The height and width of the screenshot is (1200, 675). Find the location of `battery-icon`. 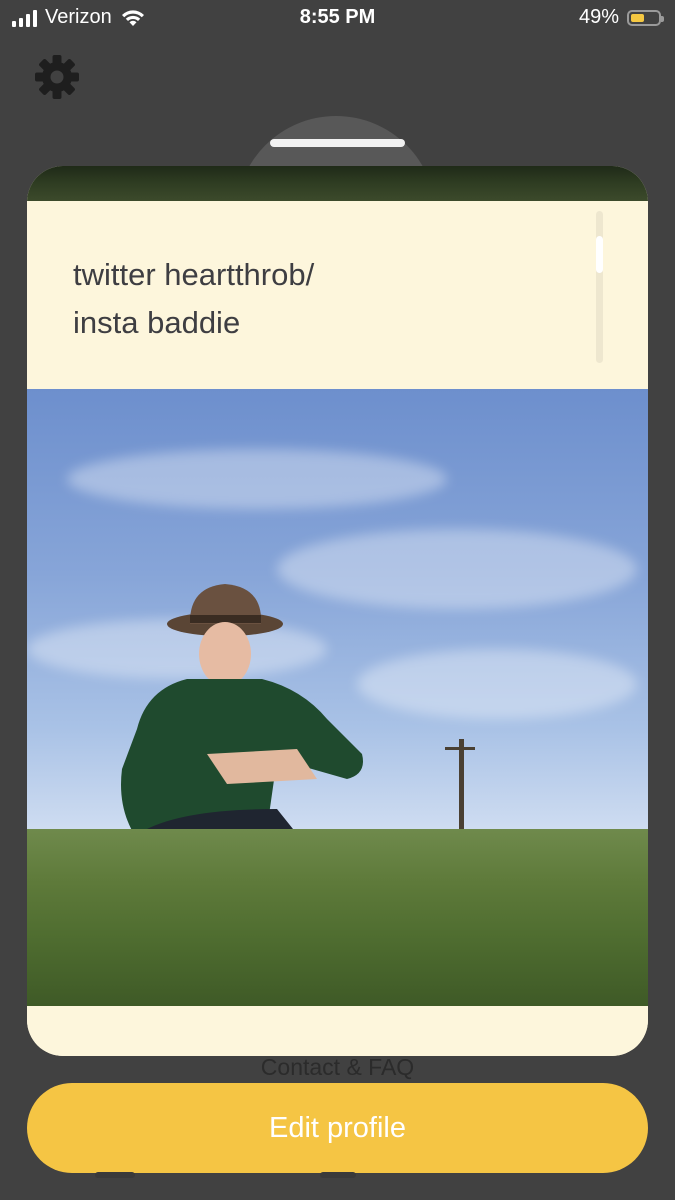

battery-icon is located at coordinates (645, 17).